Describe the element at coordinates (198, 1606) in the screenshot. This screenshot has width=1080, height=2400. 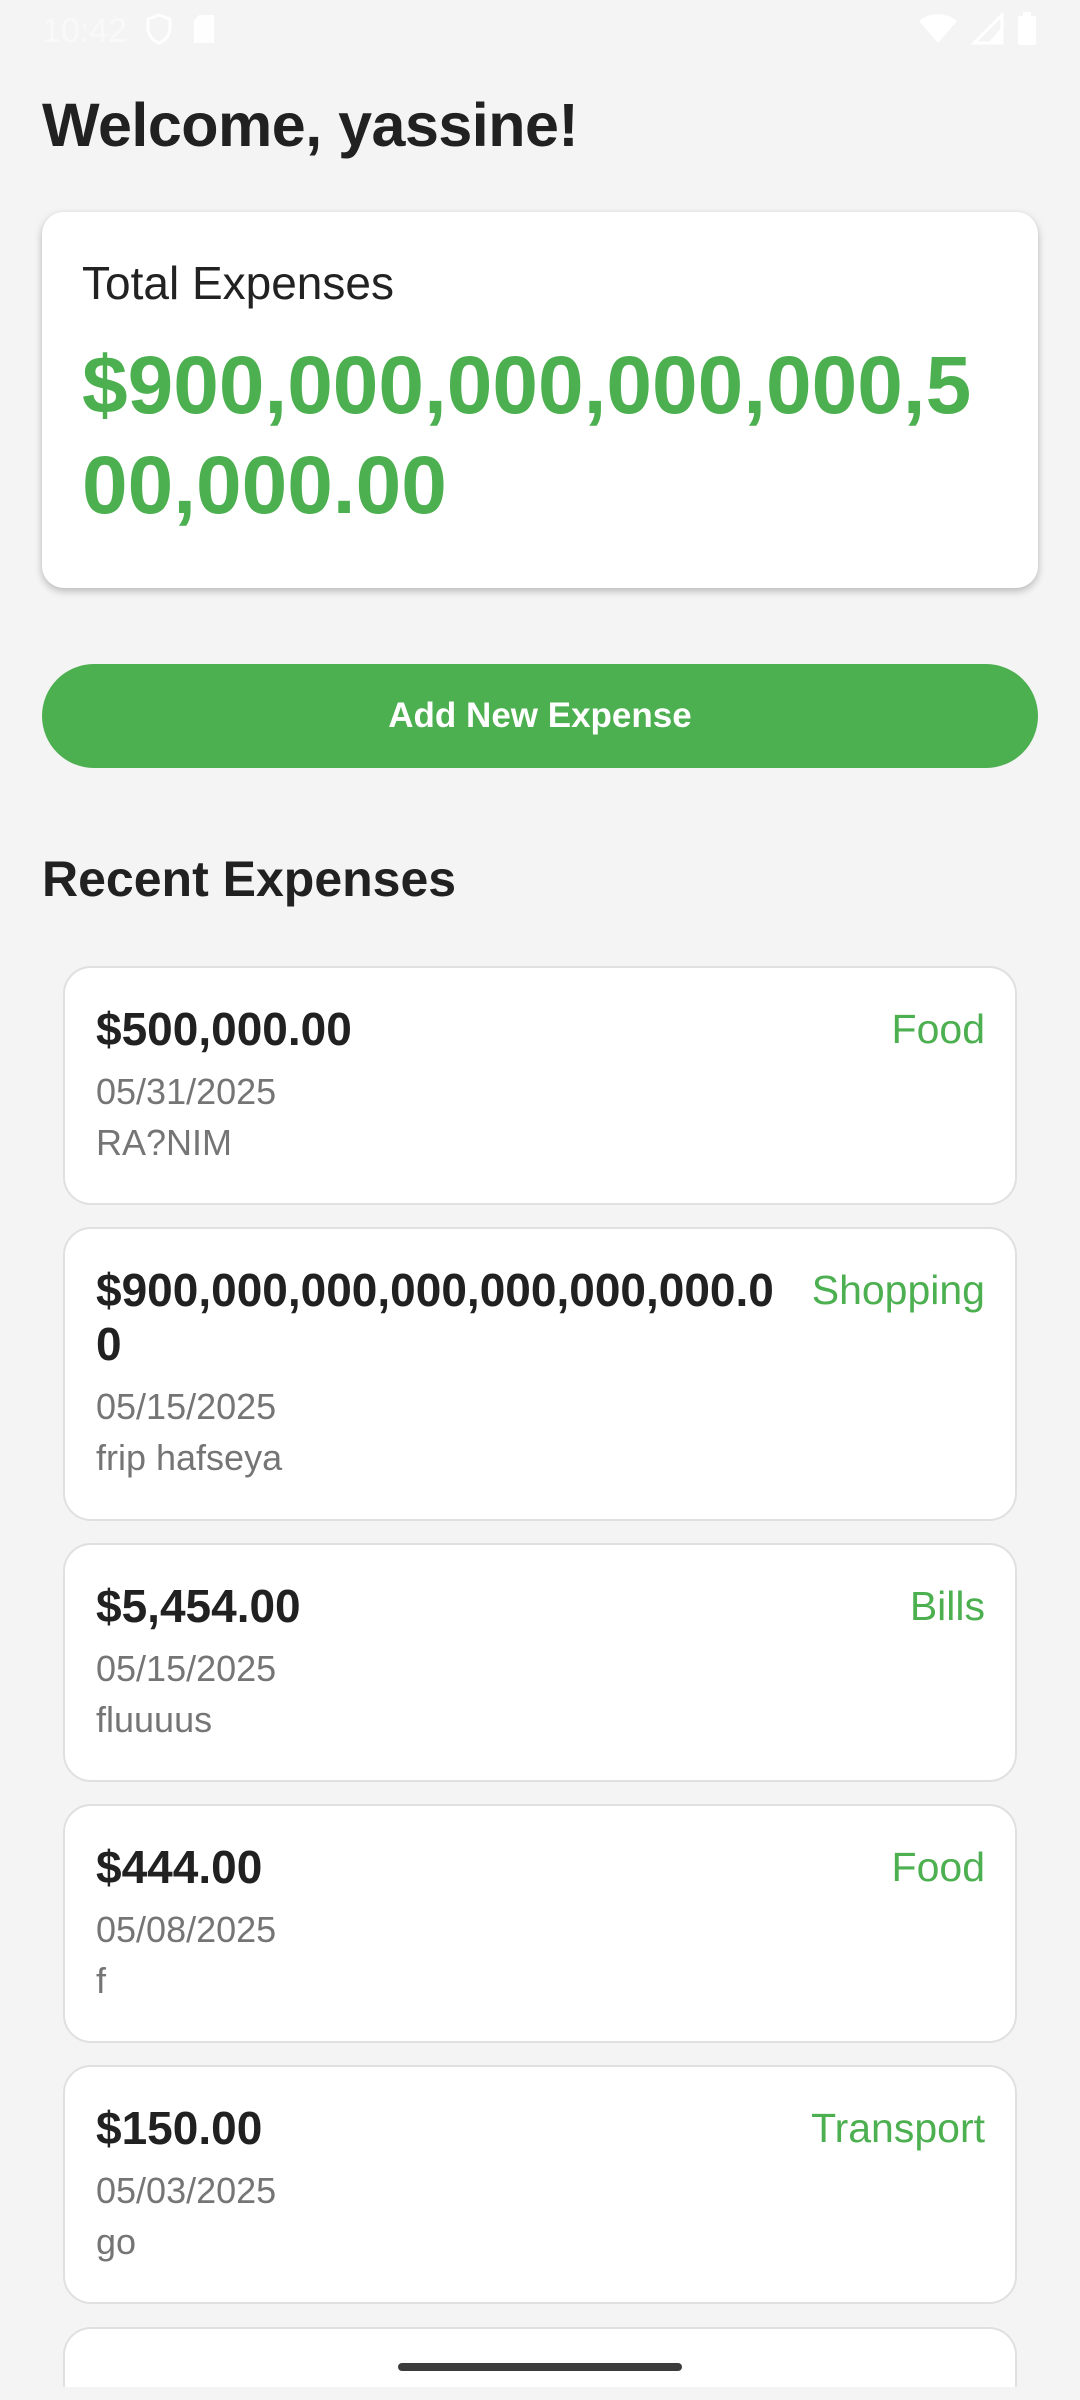
I see `expense-amount: $5,454.00` at that location.